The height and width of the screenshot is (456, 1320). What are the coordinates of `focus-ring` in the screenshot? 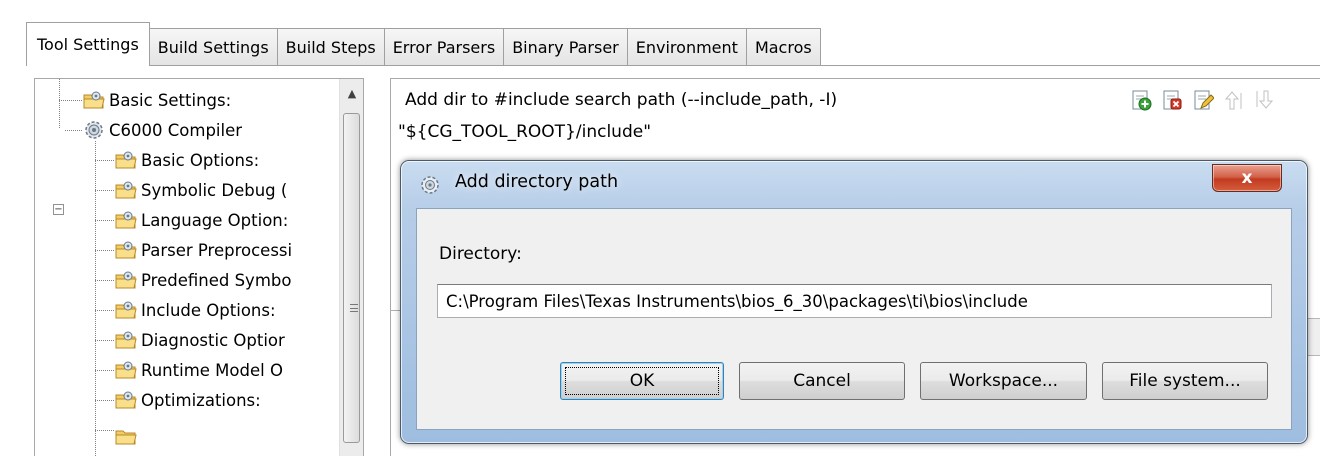 It's located at (642, 381).